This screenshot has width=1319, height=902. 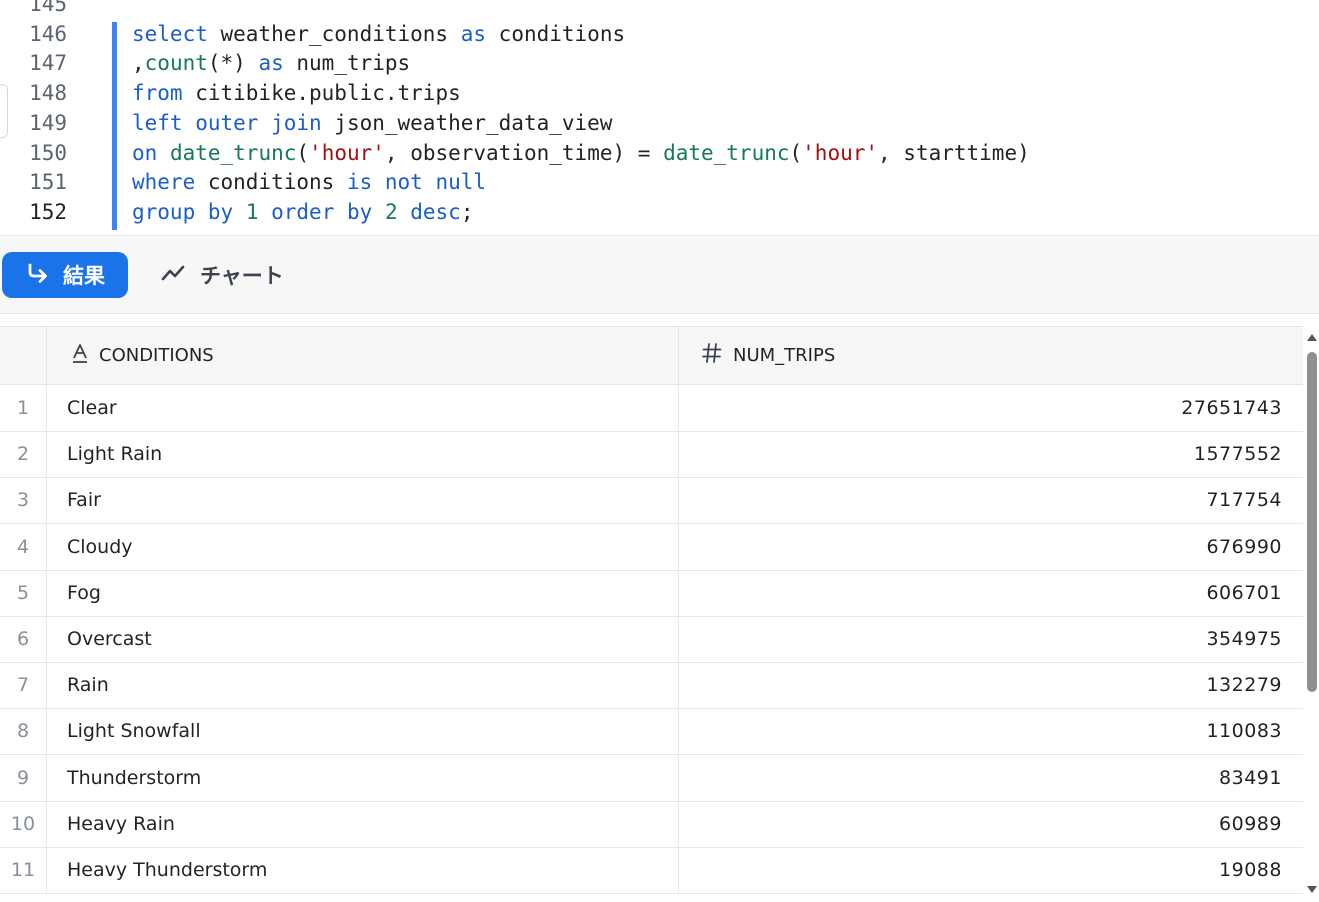 I want to click on code-line: 148 from citibike.public.trips, so click(x=659, y=93).